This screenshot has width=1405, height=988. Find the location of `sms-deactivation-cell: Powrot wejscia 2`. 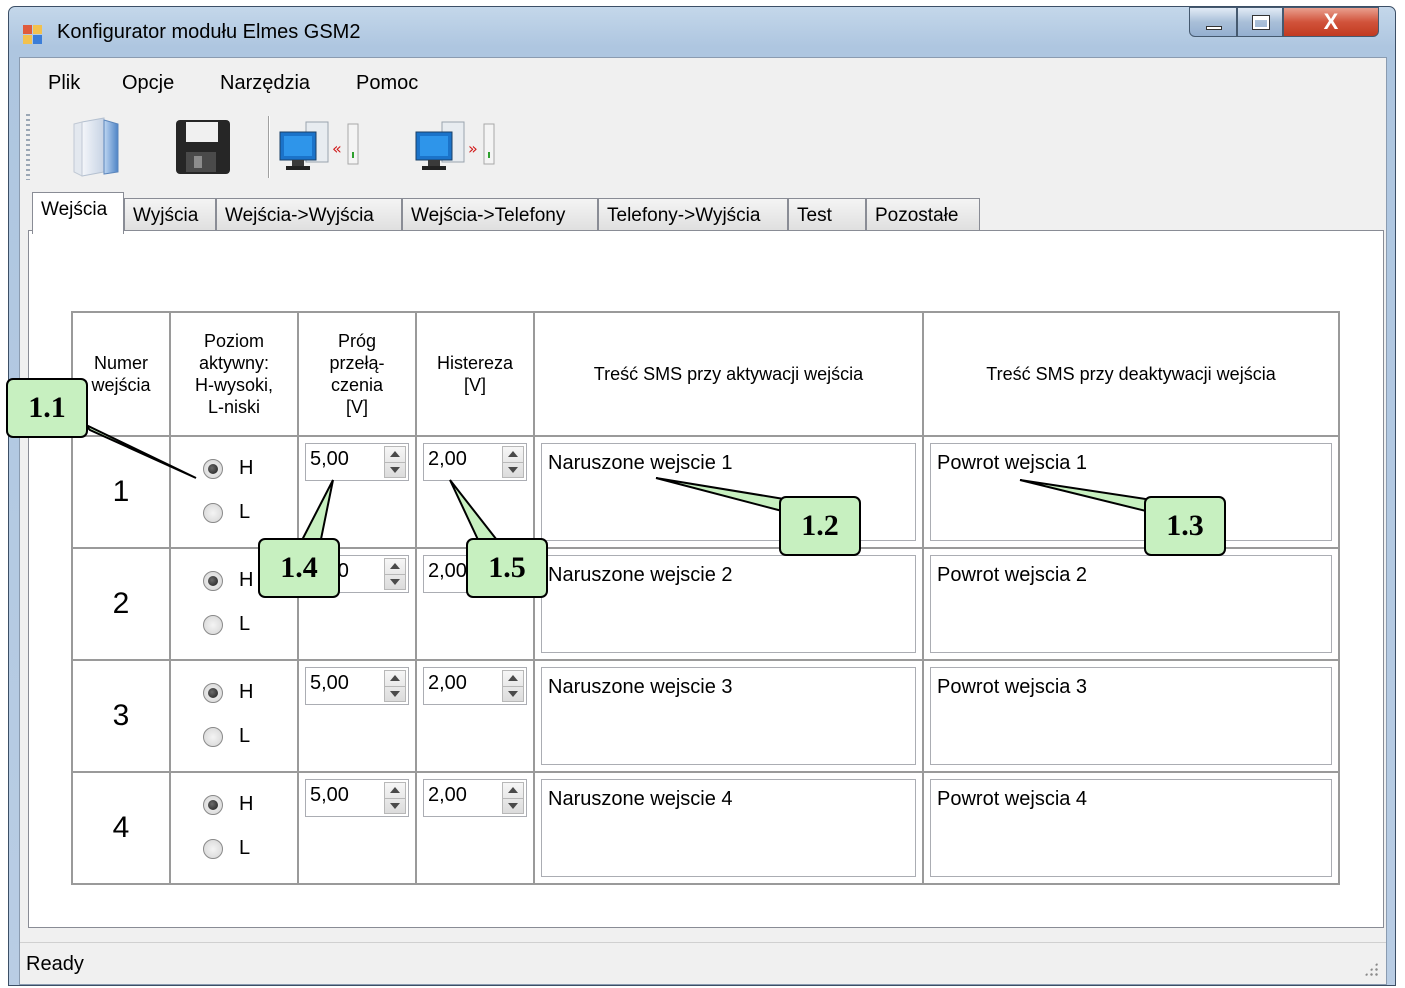

sms-deactivation-cell: Powrot wejscia 2 is located at coordinates (1131, 604).